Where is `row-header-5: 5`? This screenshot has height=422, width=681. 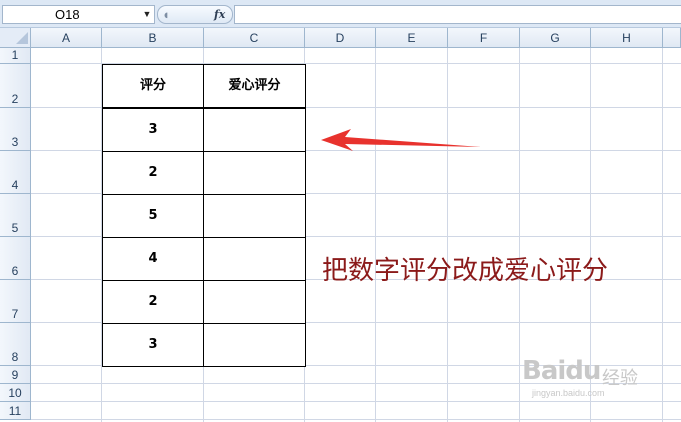
row-header-5: 5 is located at coordinates (15, 215).